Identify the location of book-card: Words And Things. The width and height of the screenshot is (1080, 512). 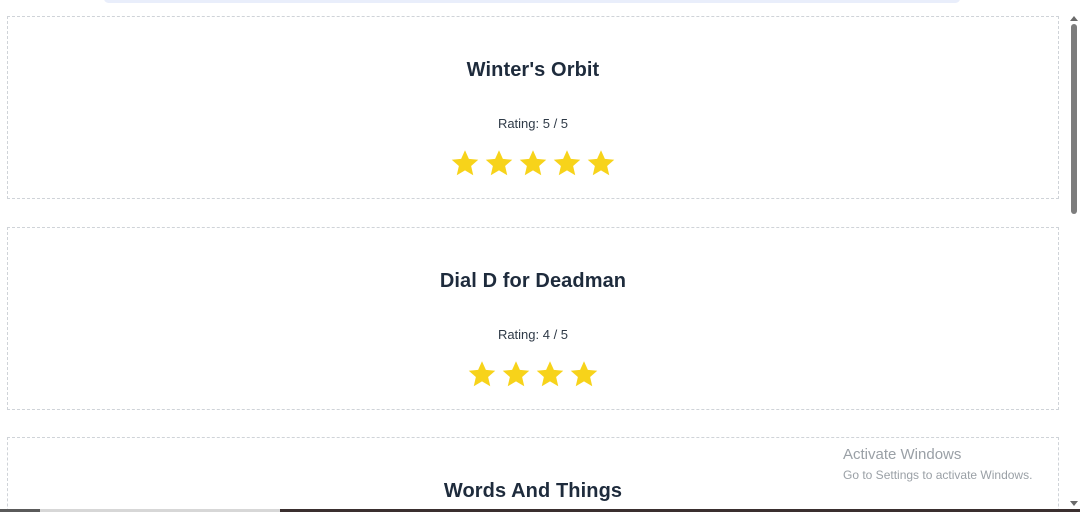
(533, 474).